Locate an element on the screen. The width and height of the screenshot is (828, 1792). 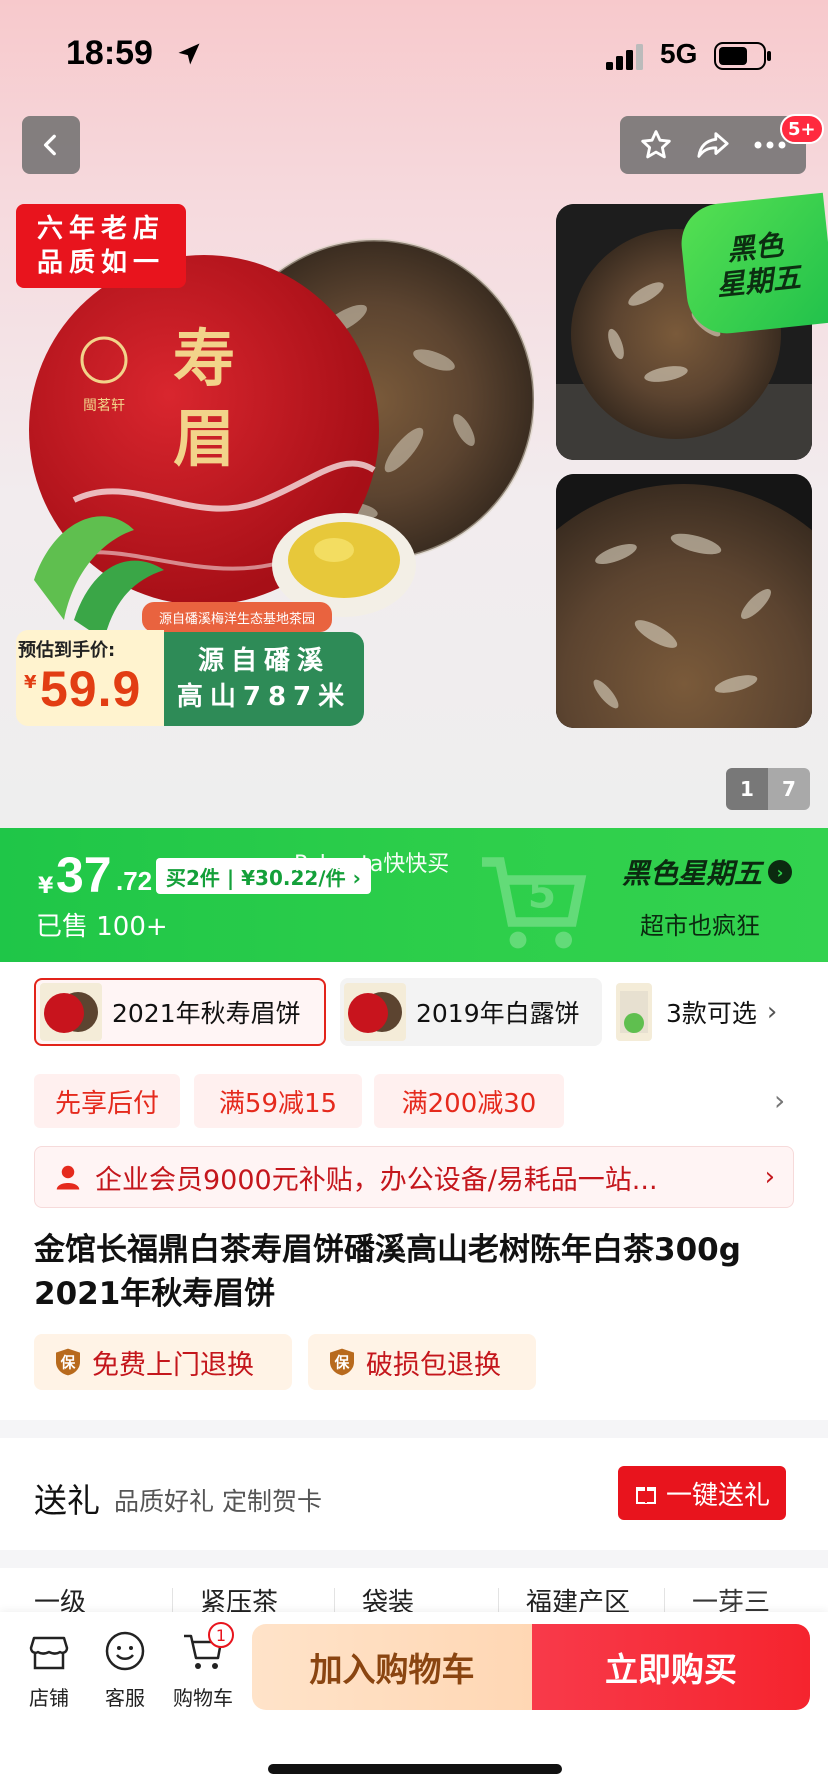
brand-overlay-text: Pabenta快快买 is located at coordinates (372, 864).